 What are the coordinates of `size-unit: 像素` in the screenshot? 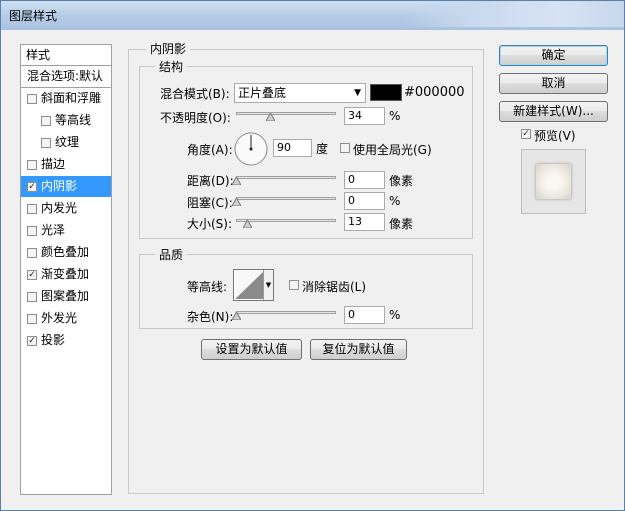 It's located at (401, 224).